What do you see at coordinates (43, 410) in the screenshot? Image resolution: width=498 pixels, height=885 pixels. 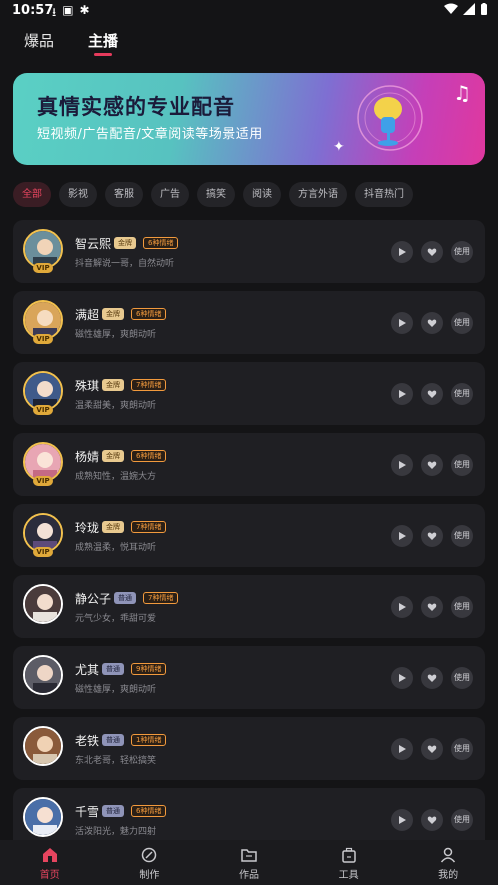 I see `vip-badge: VIP` at bounding box center [43, 410].